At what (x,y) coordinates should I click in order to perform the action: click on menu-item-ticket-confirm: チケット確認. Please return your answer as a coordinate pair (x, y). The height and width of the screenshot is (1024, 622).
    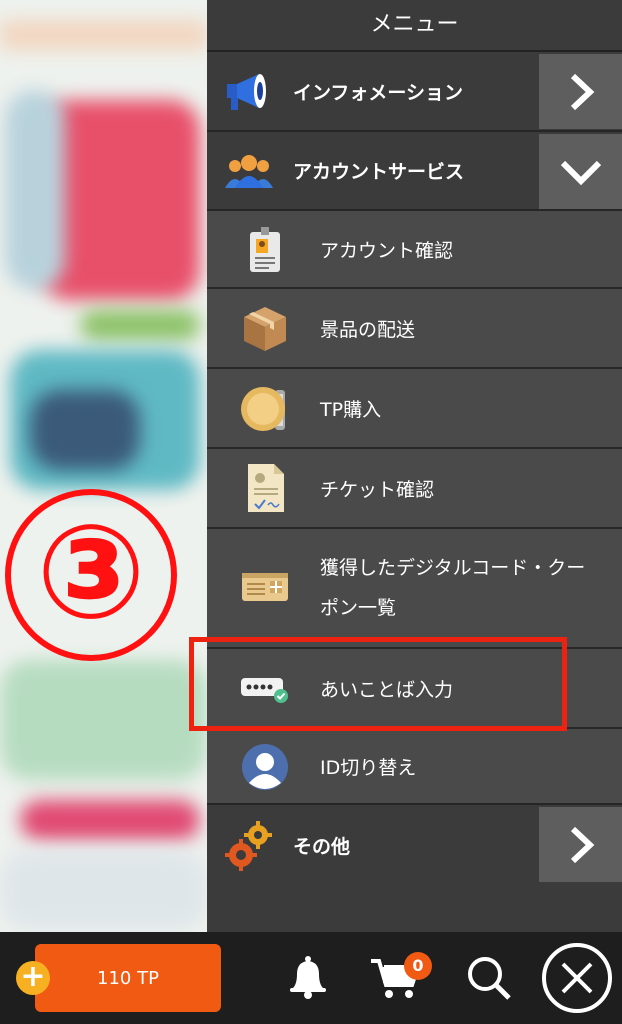
    Looking at the image, I should click on (414, 489).